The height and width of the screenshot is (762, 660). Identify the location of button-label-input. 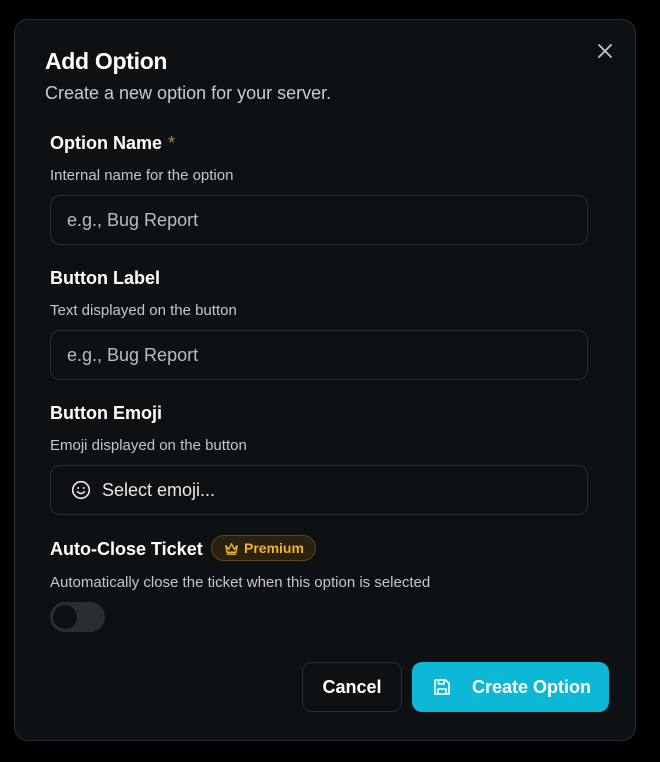
(319, 355).